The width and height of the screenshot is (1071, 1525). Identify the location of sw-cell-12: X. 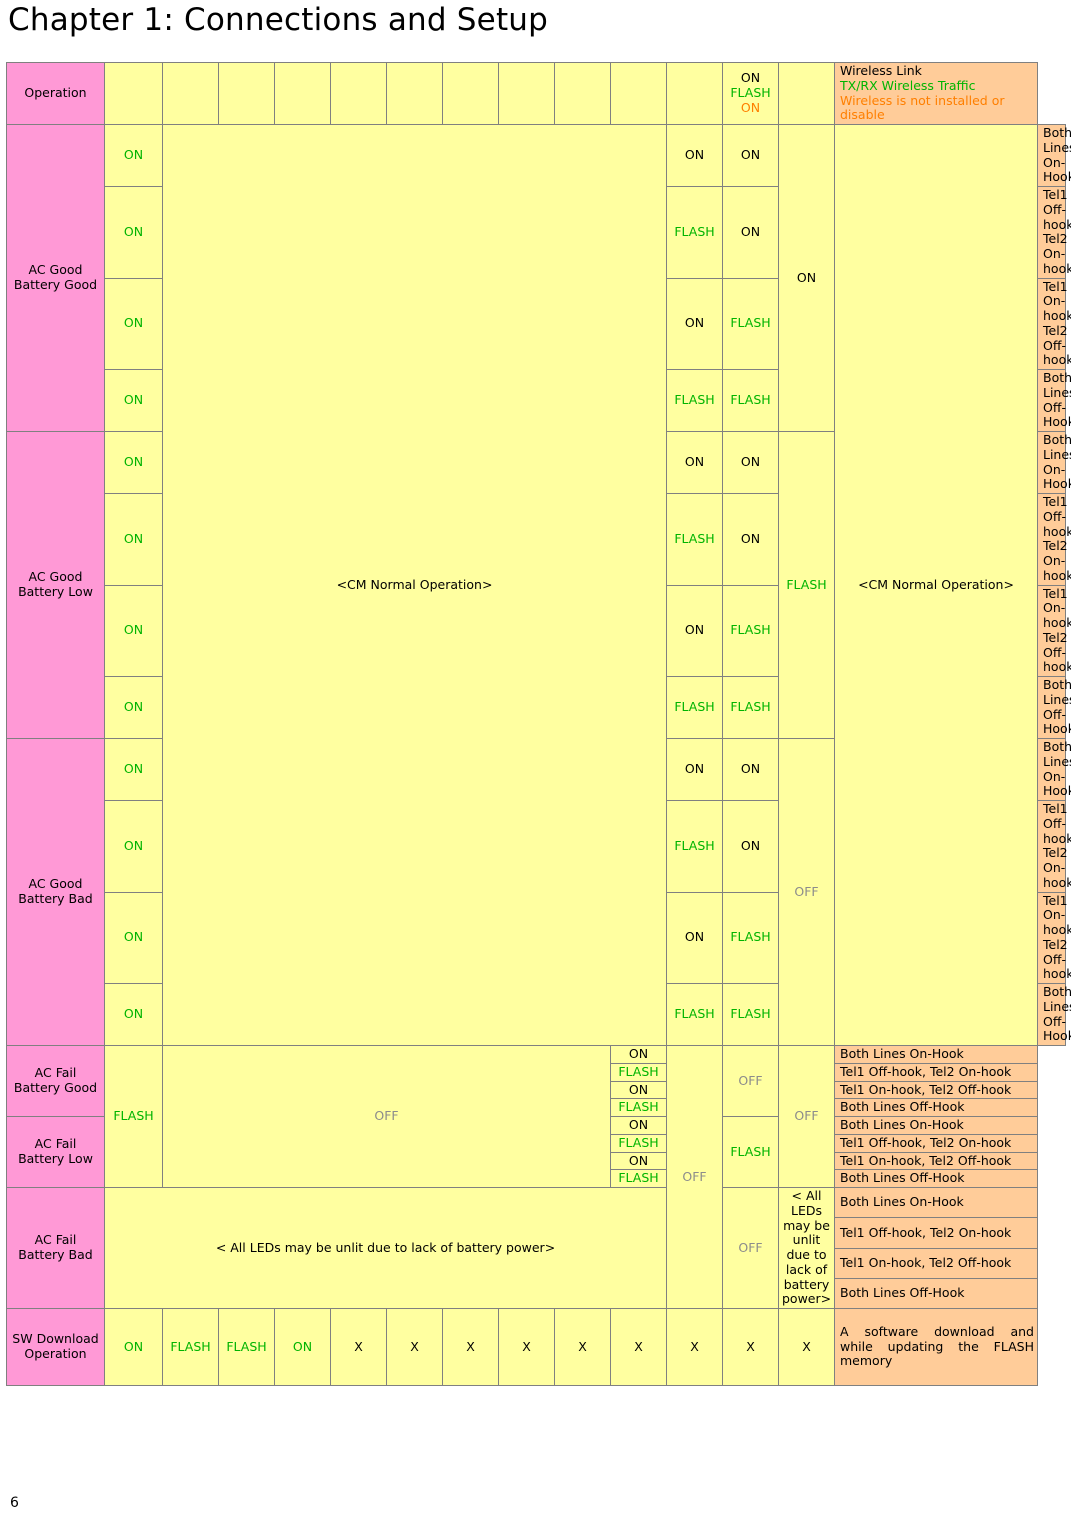
(750, 1347).